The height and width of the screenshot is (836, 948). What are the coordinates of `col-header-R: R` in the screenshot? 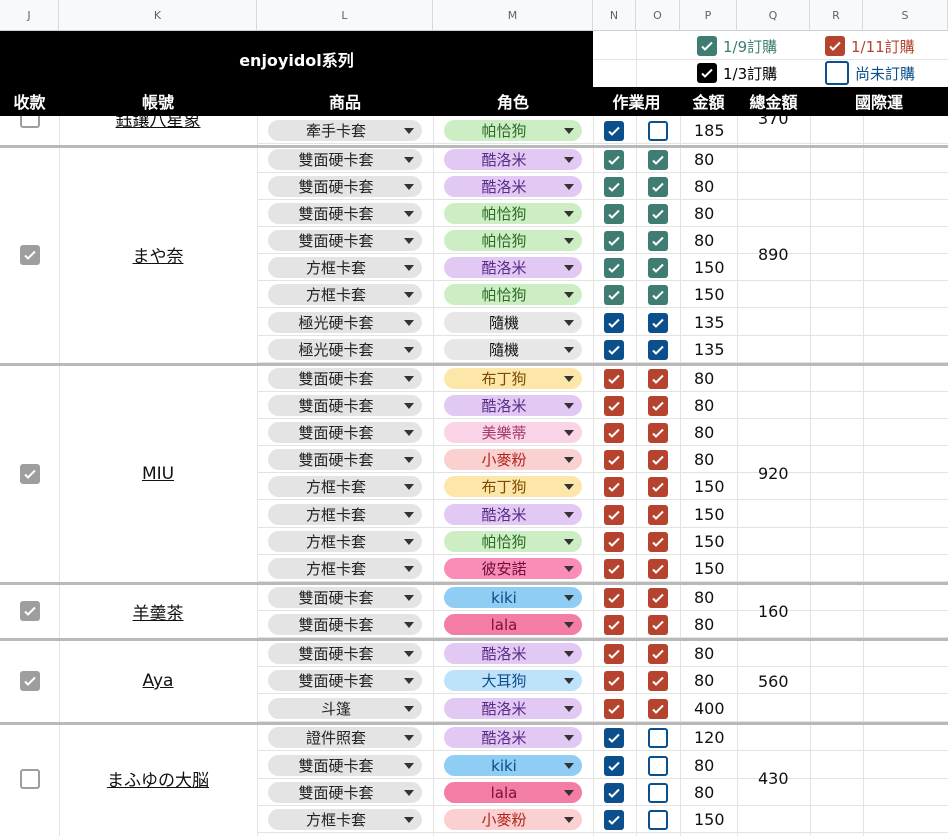 It's located at (836, 15).